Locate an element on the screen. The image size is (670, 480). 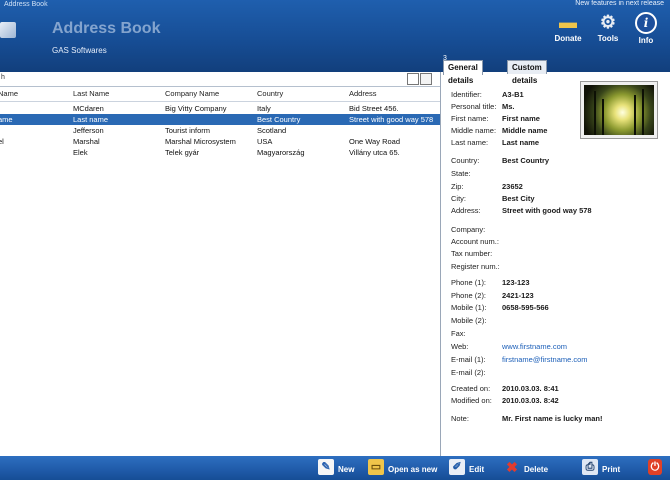
detail-row: Mobile (1): 0658-595-566 is located at coordinates (555, 308).